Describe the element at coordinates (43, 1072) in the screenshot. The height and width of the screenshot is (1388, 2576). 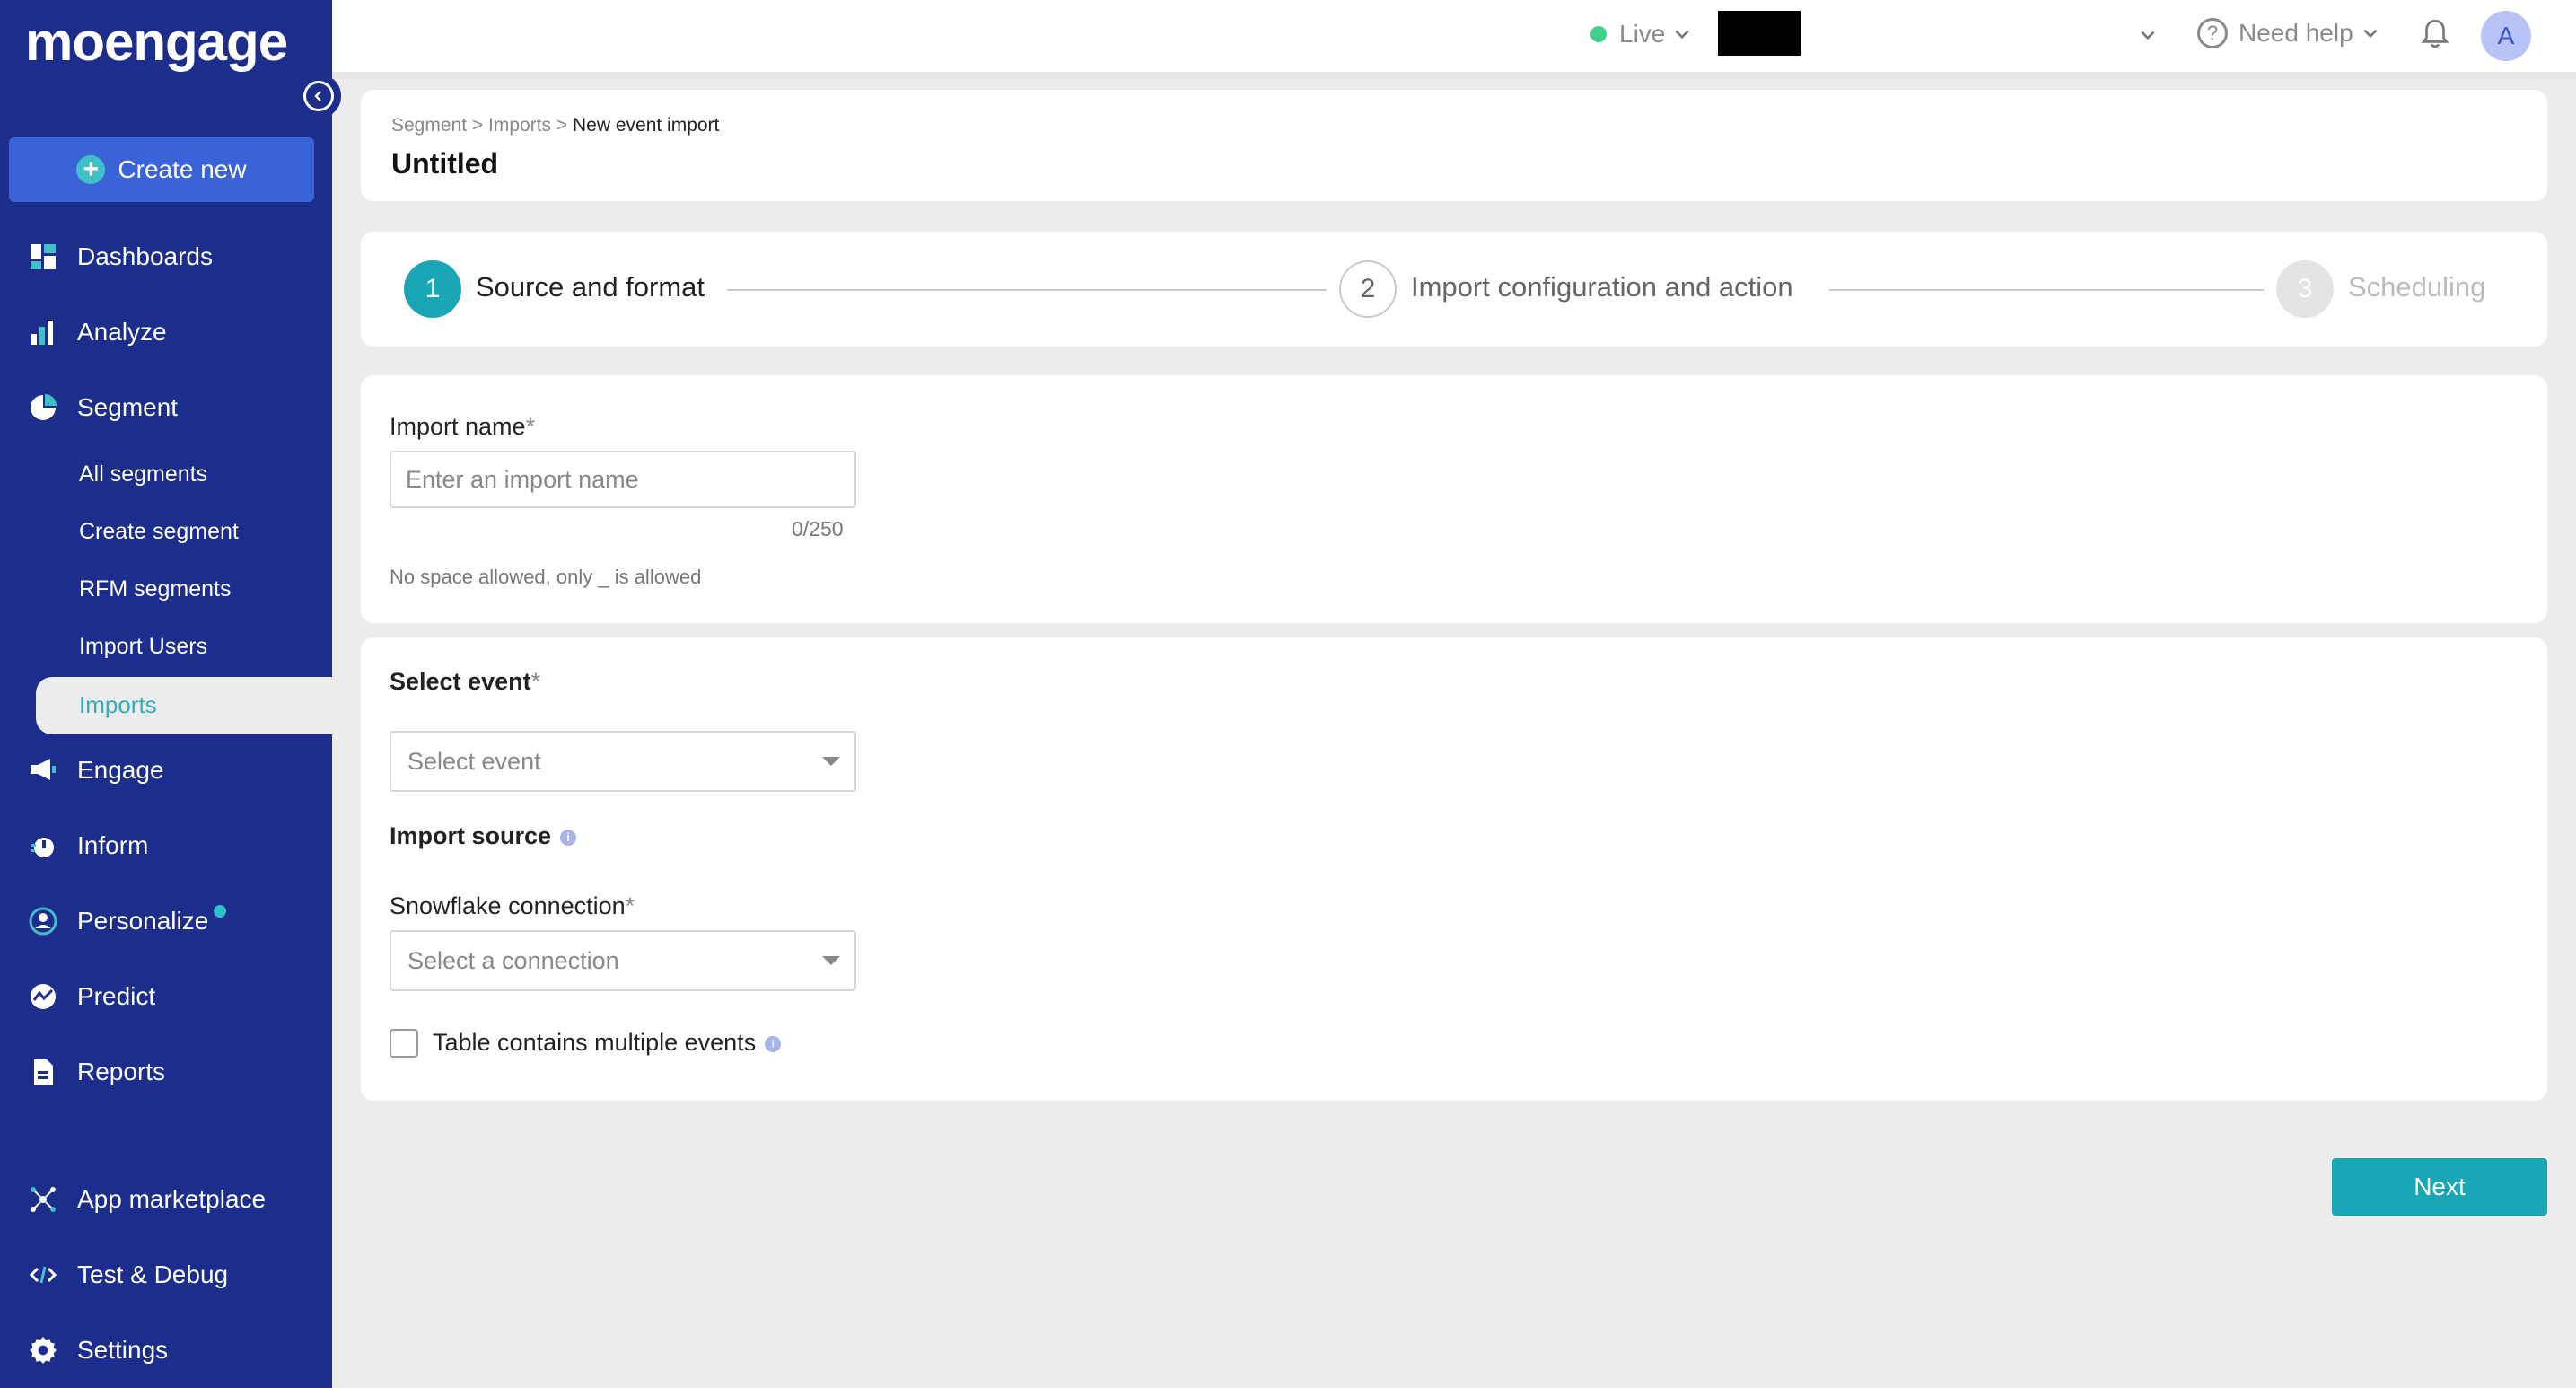
I see `reports-icon` at that location.